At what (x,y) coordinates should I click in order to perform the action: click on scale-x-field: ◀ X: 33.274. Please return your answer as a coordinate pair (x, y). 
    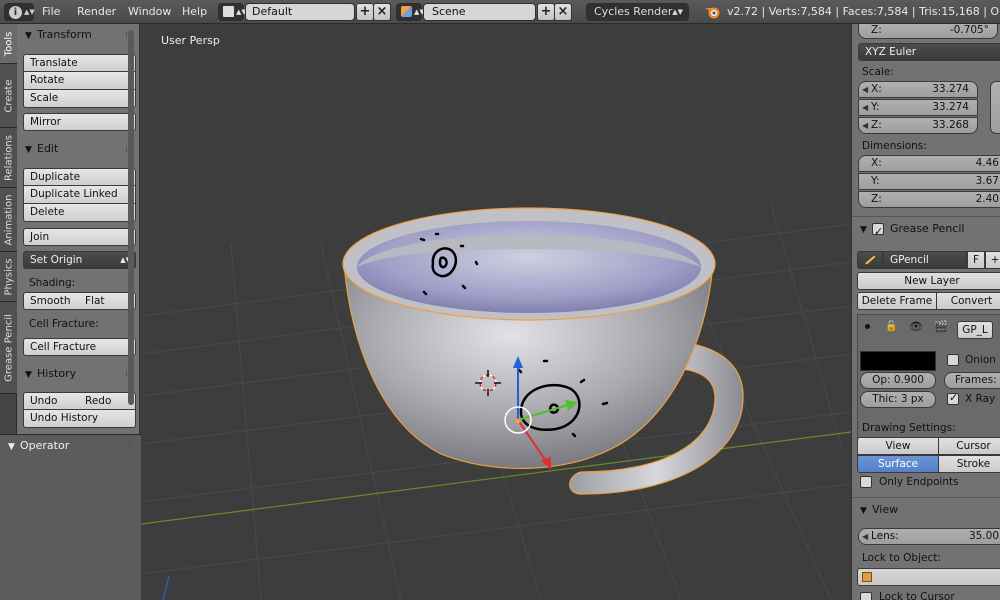
    Looking at the image, I should click on (918, 89).